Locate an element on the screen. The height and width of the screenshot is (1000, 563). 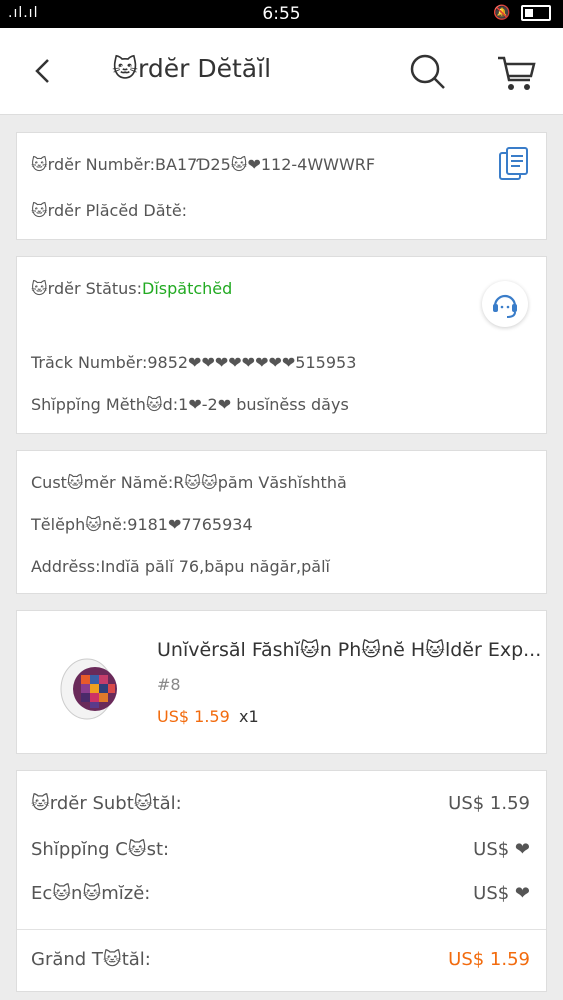
customer-name: Cust🐱mĕr Nămĕ:R🐱🐱păm Văshĭshthă is located at coordinates (189, 482).